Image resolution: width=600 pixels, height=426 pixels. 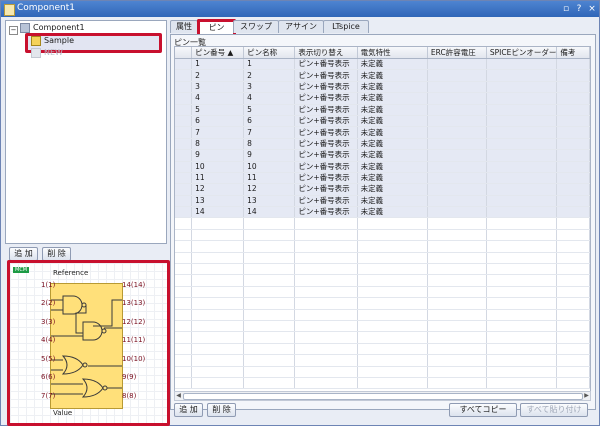 I want to click on close-icon: ×, so click(x=592, y=9).